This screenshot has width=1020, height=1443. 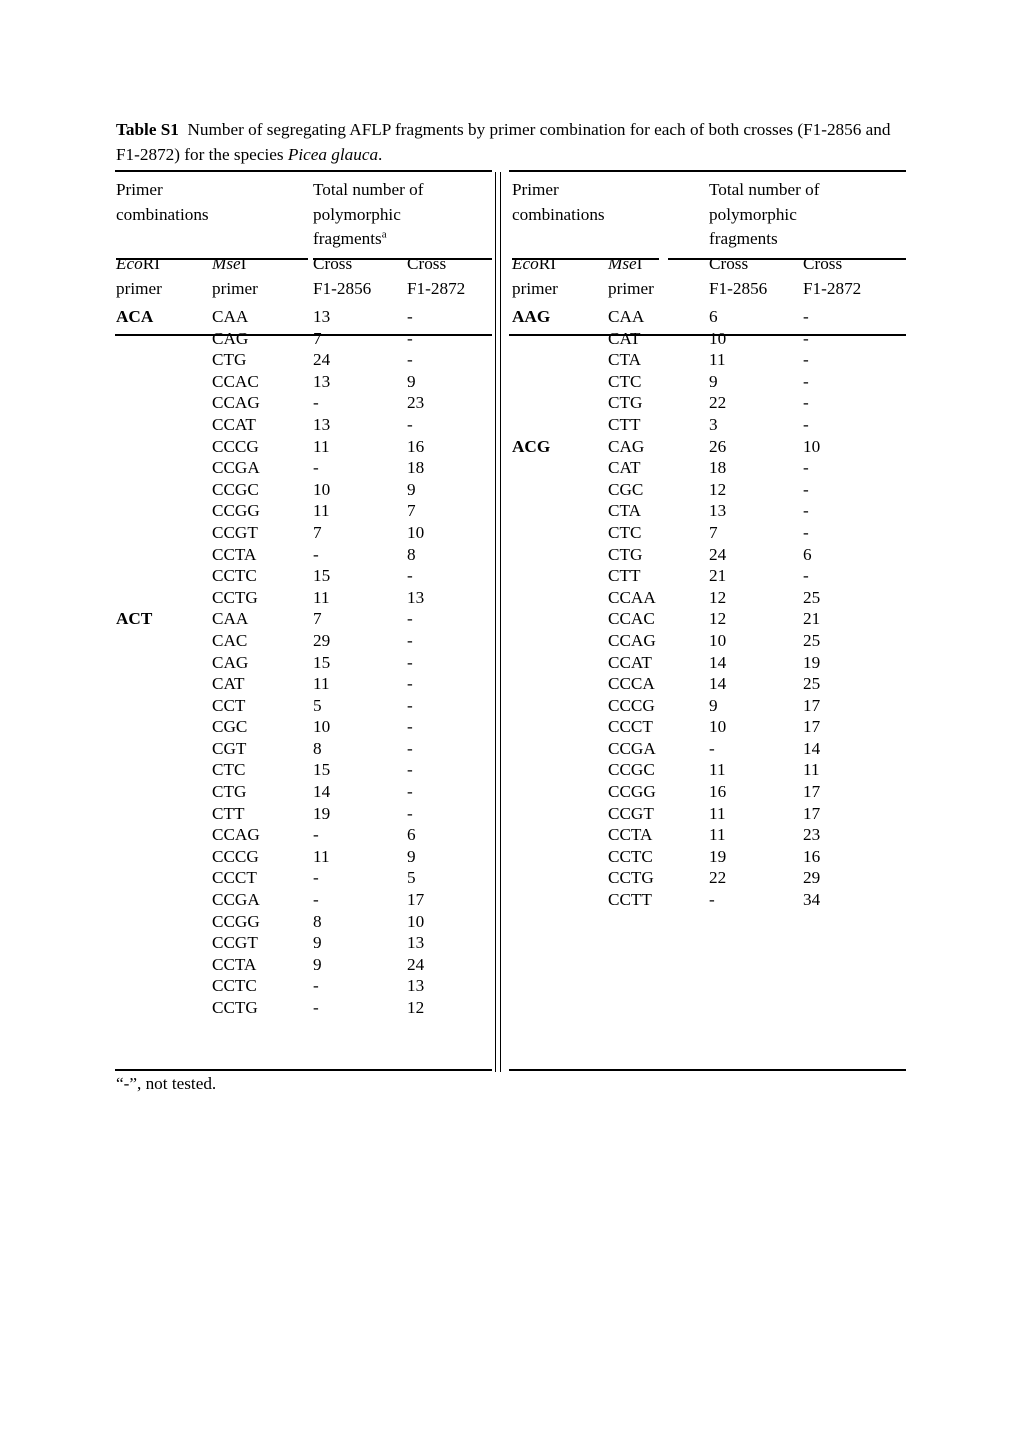 What do you see at coordinates (235, 856) in the screenshot?
I see `msei-primer-cell: CCCG` at bounding box center [235, 856].